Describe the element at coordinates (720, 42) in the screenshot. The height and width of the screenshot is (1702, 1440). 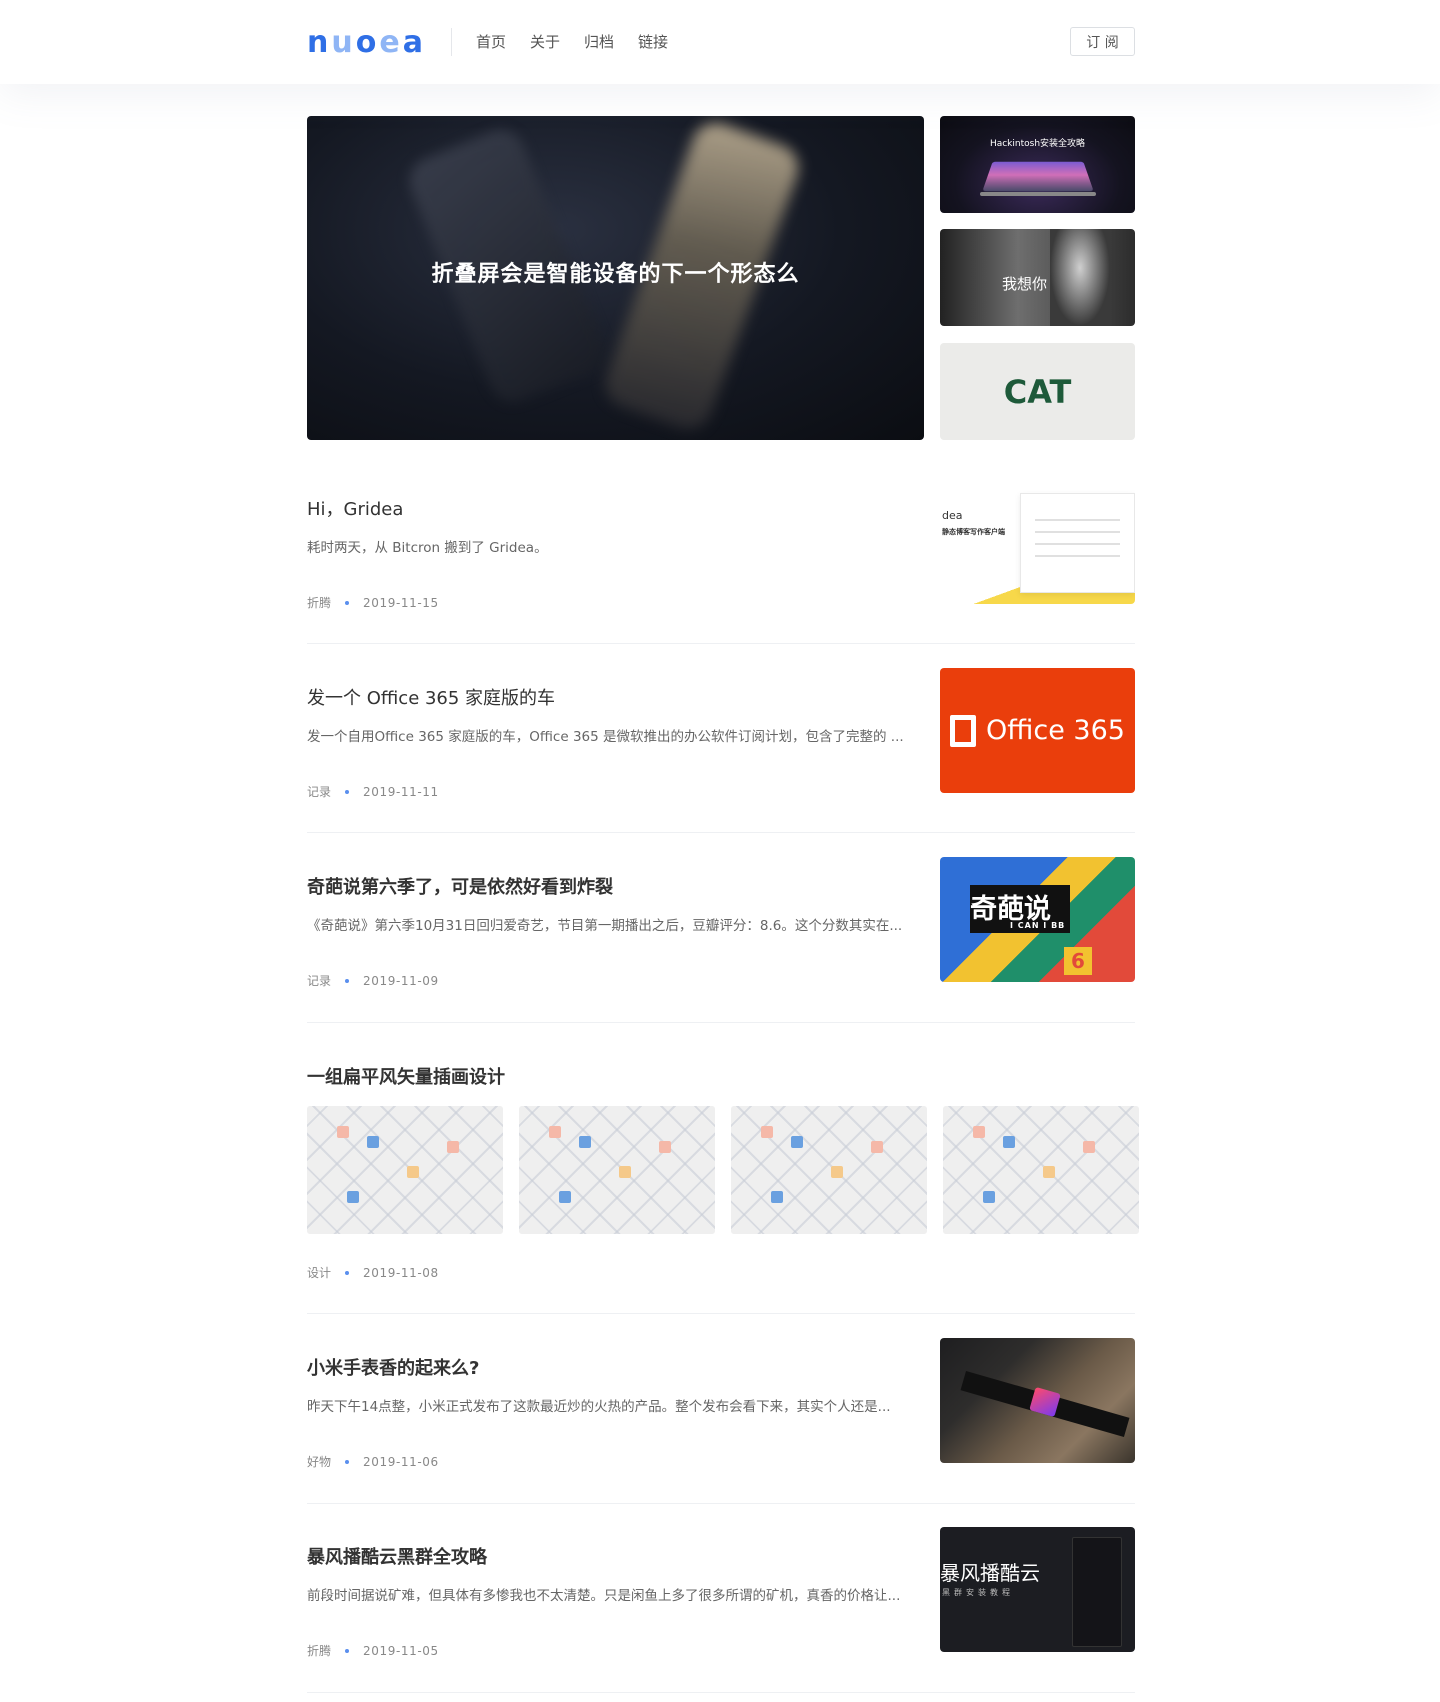
I see `site-header: n u o e a 首页 关于 归档 链接 订 阅` at that location.